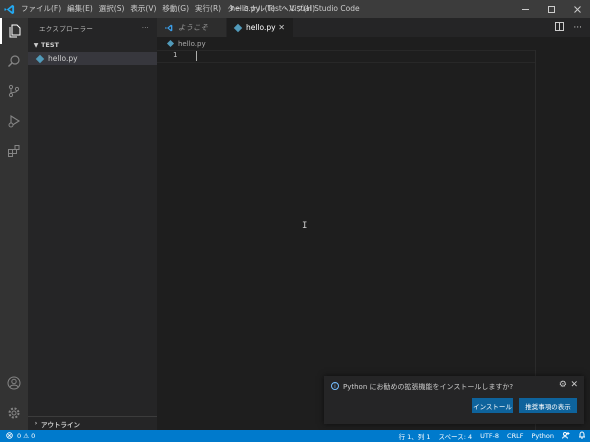 The width and height of the screenshot is (590, 442). What do you see at coordinates (175, 9) in the screenshot?
I see `menu-go: 移動(G)` at bounding box center [175, 9].